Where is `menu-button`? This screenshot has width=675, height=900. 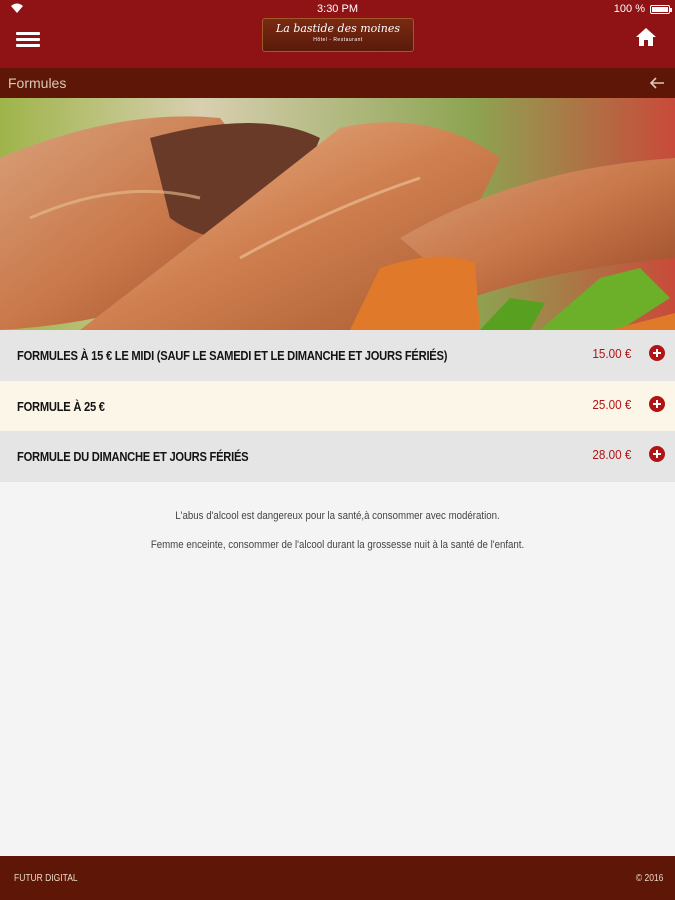
menu-button is located at coordinates (28, 40).